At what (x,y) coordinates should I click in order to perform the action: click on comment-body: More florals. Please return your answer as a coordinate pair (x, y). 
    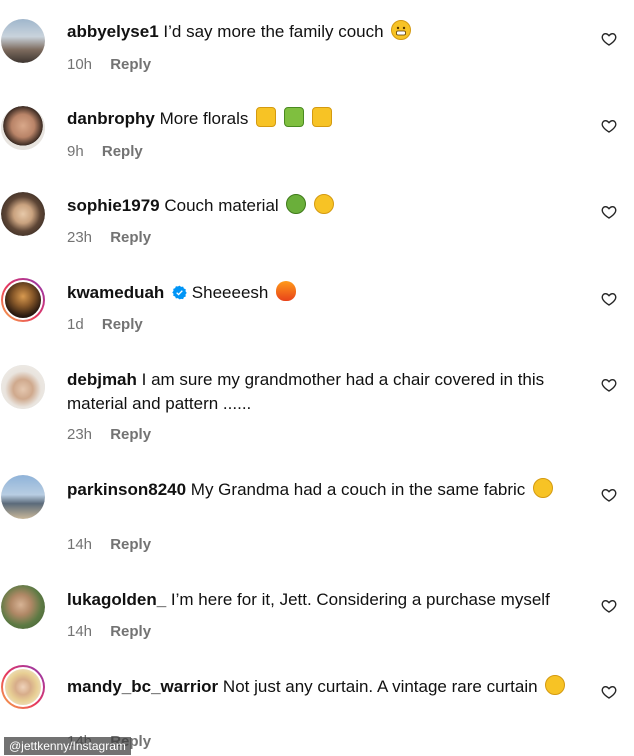
    Looking at the image, I should click on (204, 118).